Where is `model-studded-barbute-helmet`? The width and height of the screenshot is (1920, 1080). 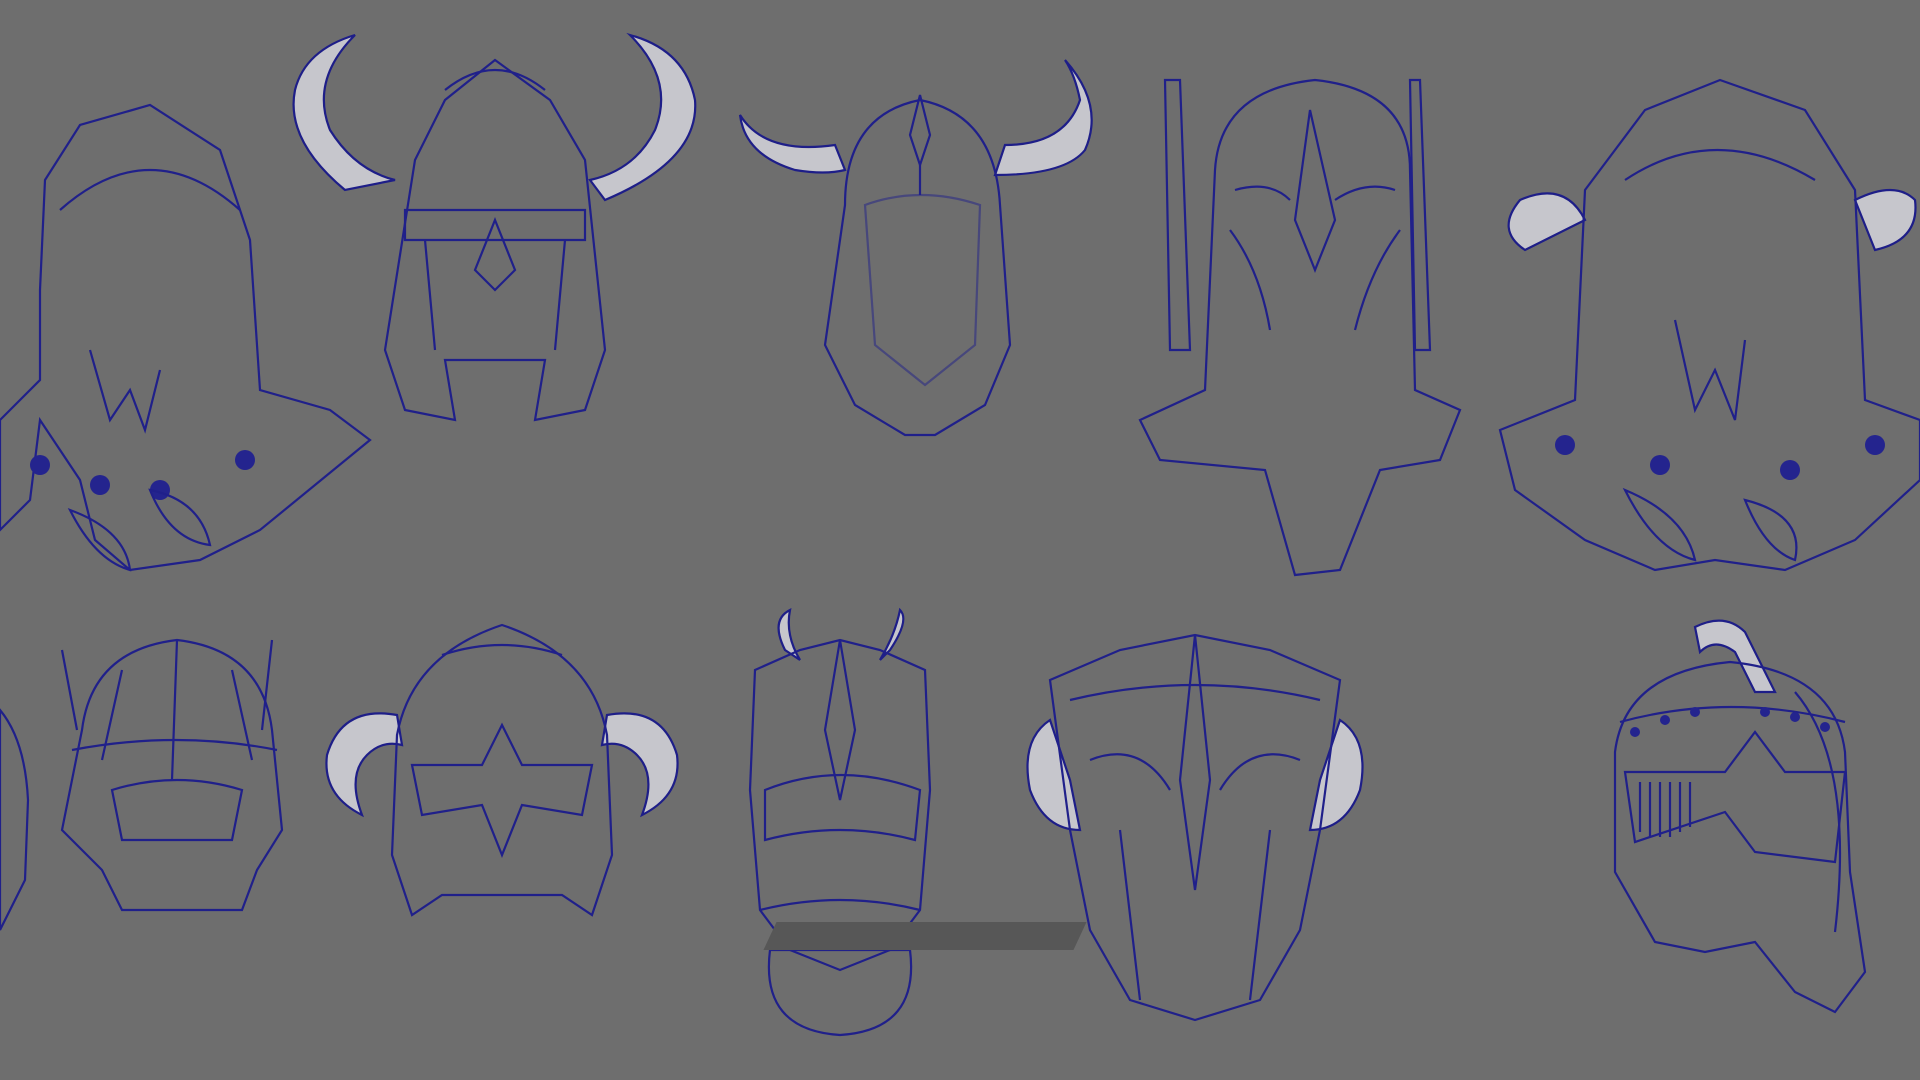 model-studded-barbute-helmet is located at coordinates (1731, 817).